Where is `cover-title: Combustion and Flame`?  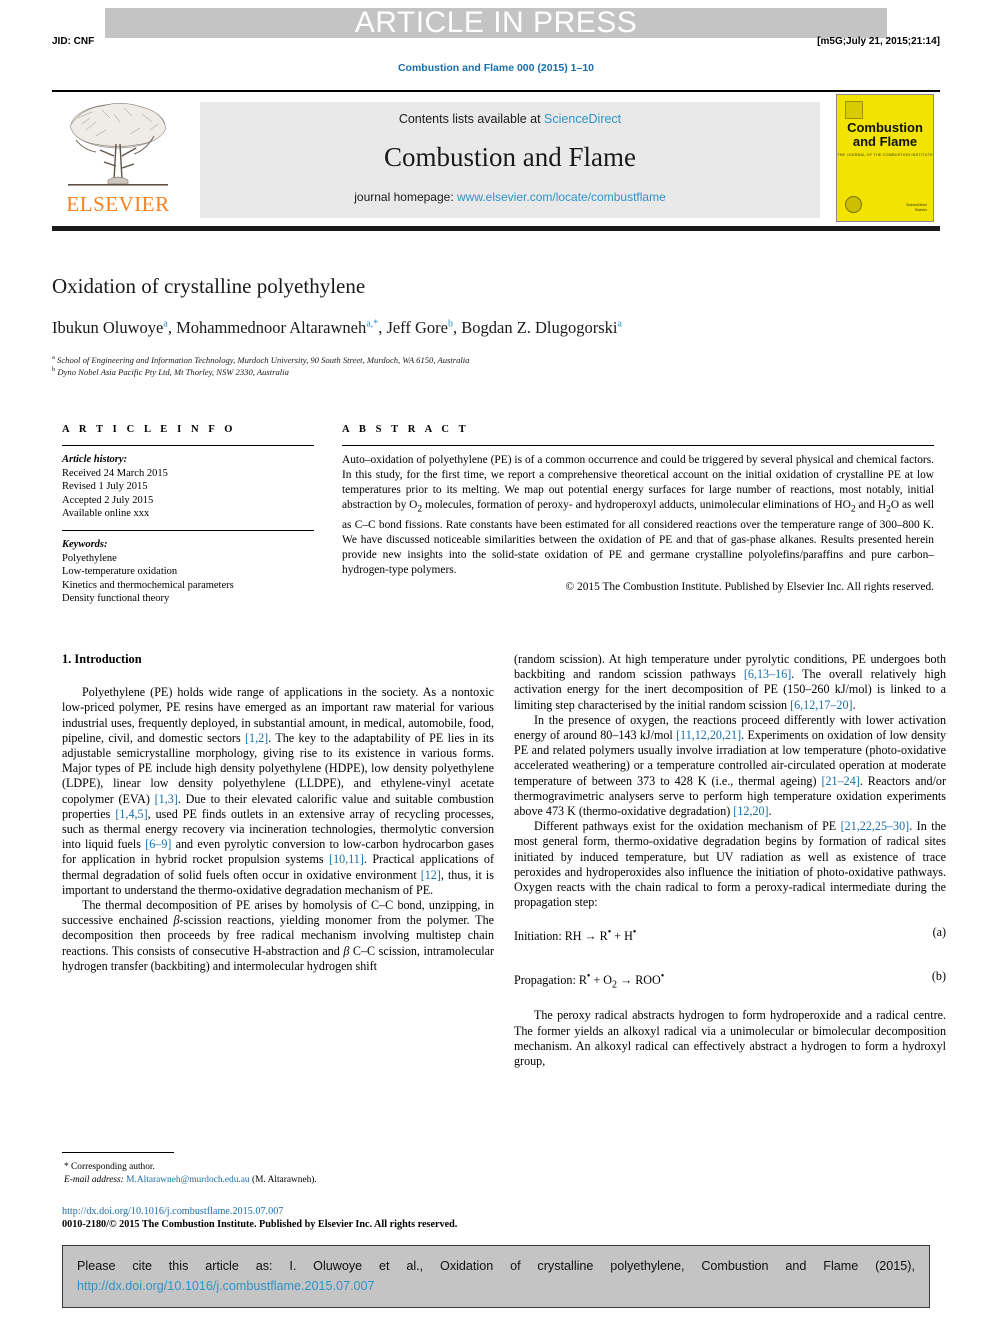
cover-title: Combustion and Flame is located at coordinates (885, 135).